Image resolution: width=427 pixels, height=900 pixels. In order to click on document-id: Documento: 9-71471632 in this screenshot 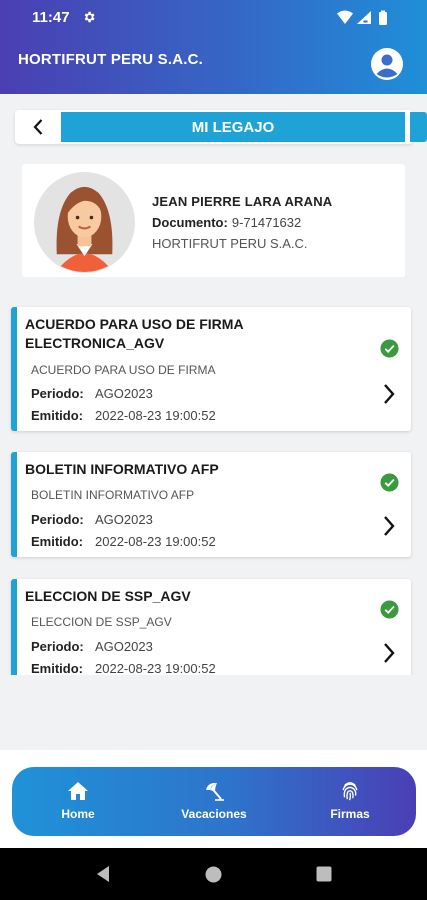, I will do `click(226, 222)`.